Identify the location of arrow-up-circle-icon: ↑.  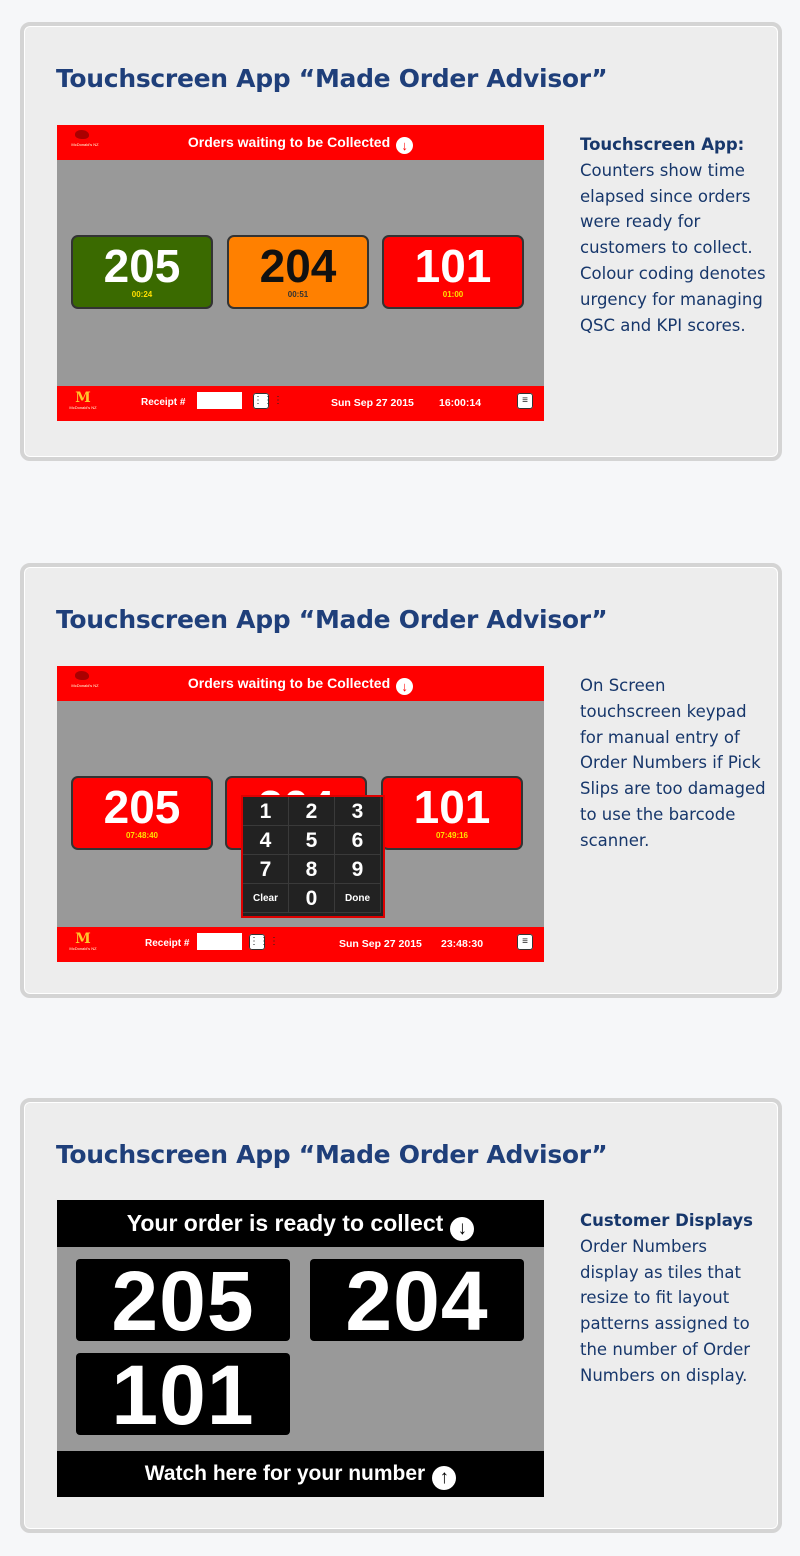
(444, 1478).